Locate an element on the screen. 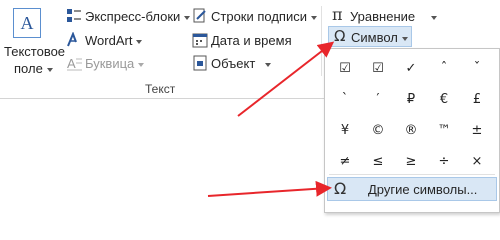 Image resolution: width=500 pixels, height=240 pixels. symbol-cell: ± is located at coordinates (477, 130).